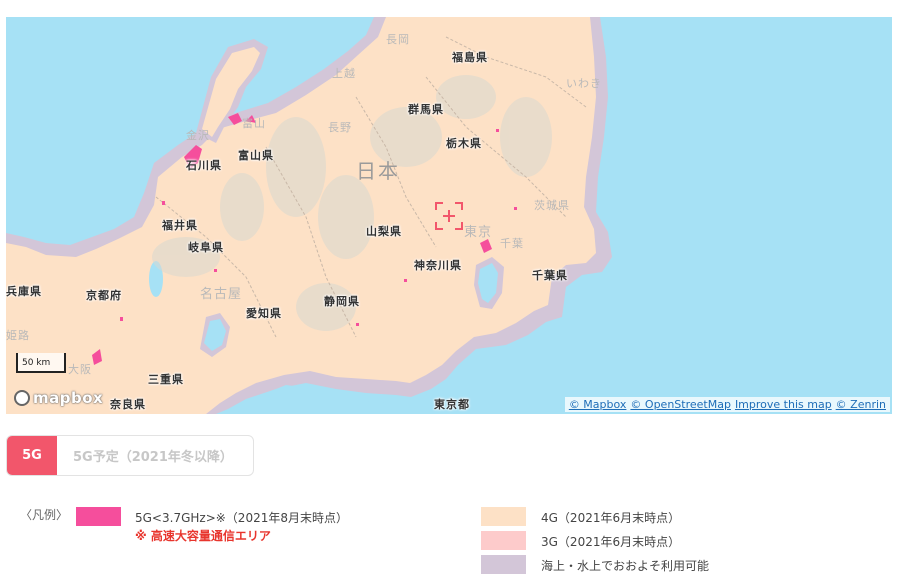 This screenshot has height=582, width=902. What do you see at coordinates (166, 379) in the screenshot?
I see `map-label-mie: 三重県` at bounding box center [166, 379].